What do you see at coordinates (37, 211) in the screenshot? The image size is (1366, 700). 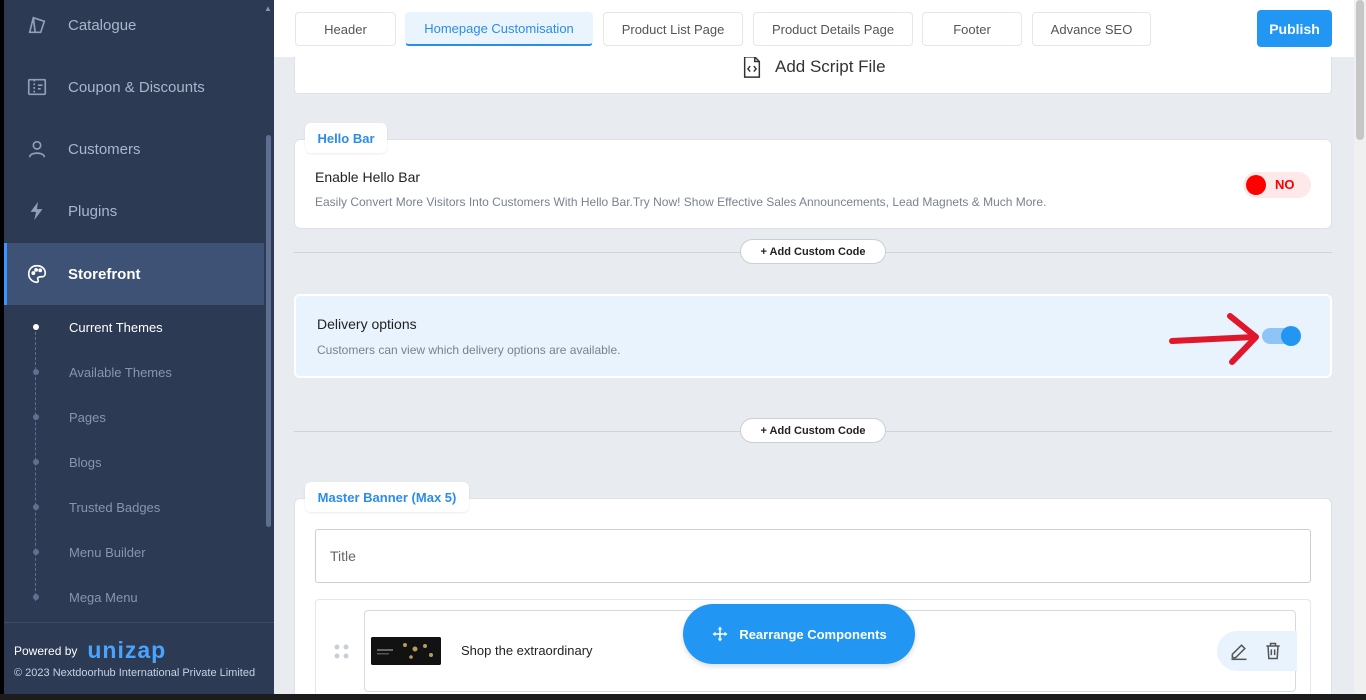 I see `bolt-icon` at bounding box center [37, 211].